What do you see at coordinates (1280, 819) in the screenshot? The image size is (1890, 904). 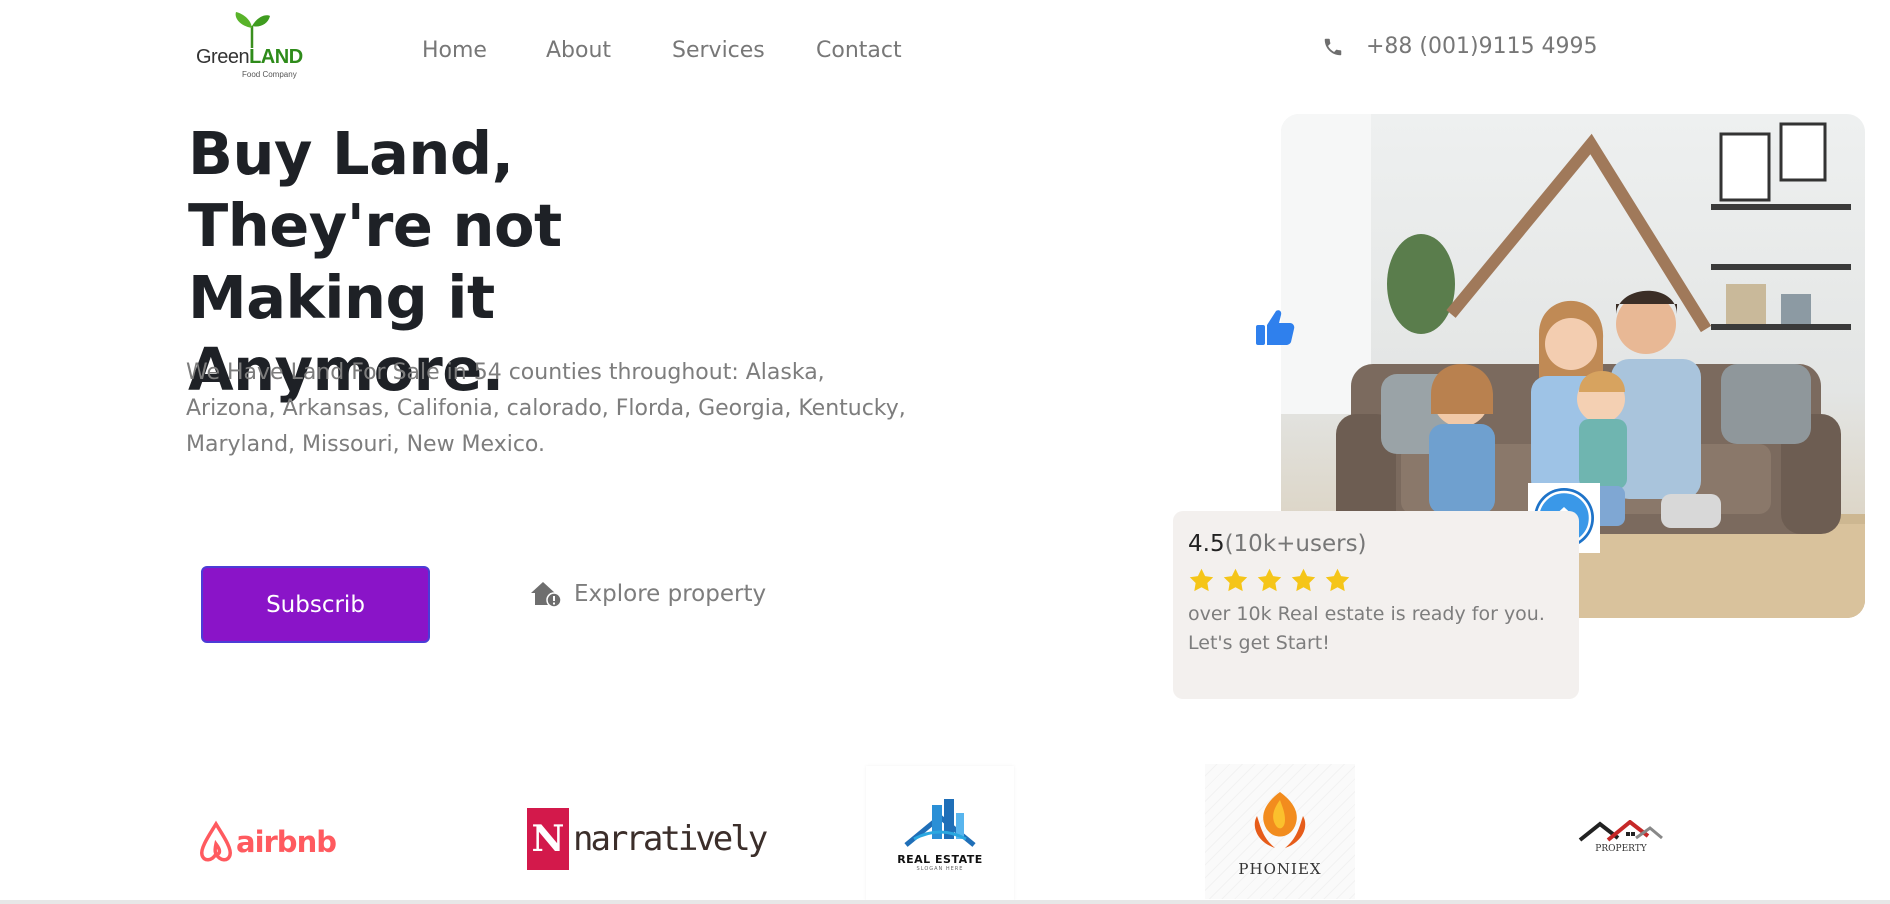 I see `phoenix-icon` at bounding box center [1280, 819].